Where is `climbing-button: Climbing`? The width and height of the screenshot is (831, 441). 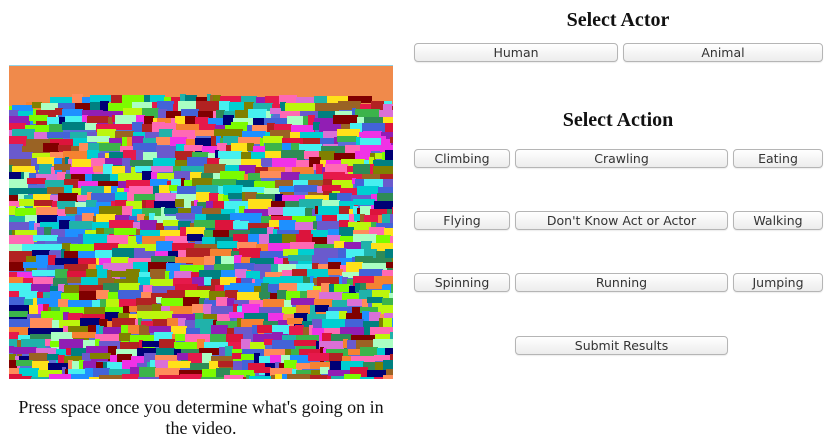 climbing-button: Climbing is located at coordinates (462, 158).